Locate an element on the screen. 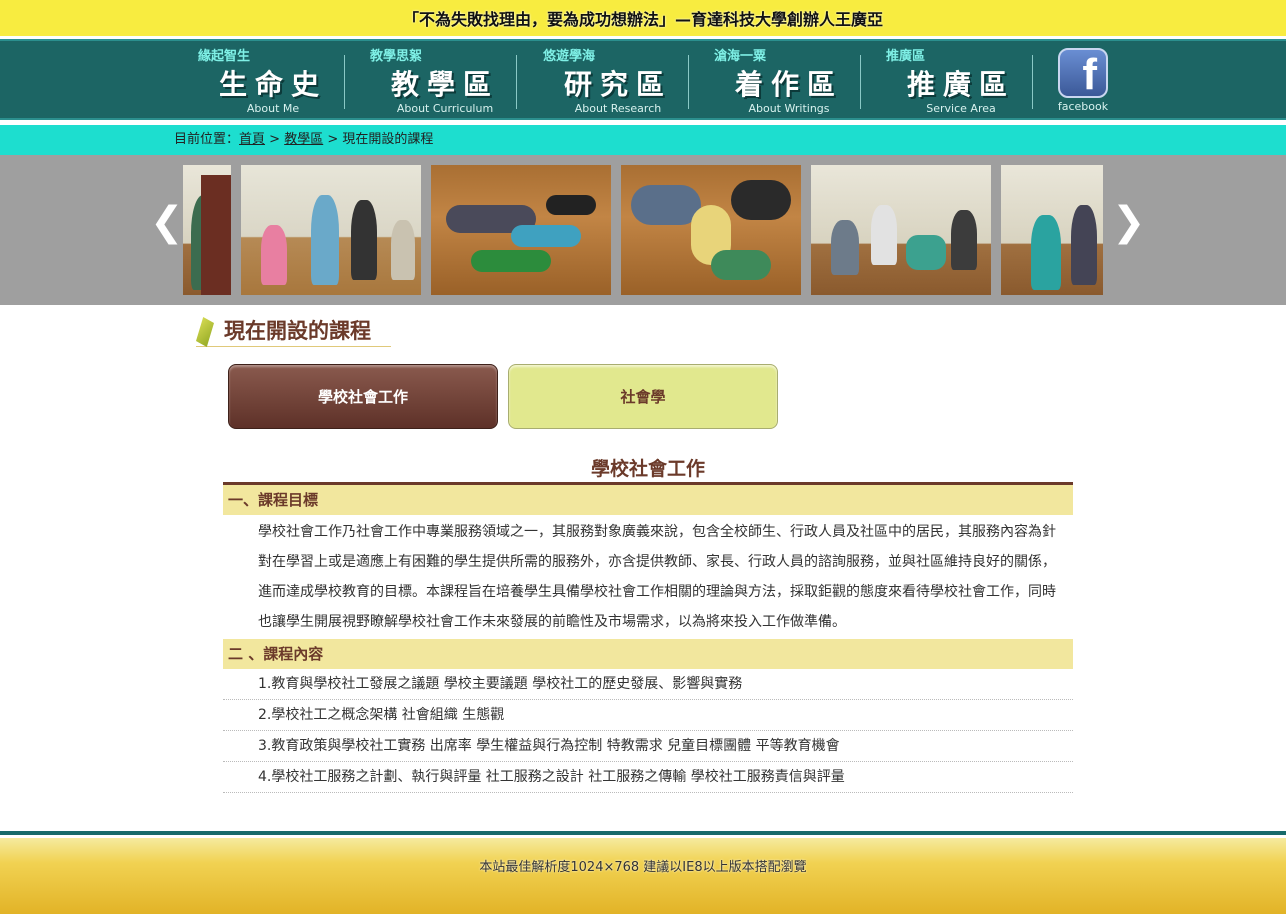 This screenshot has width=1286, height=914. slogan-text: 「不為失敗找理由，要為成功想辦法」—育達科技大學創辦人王廣亞 is located at coordinates (642, 19).